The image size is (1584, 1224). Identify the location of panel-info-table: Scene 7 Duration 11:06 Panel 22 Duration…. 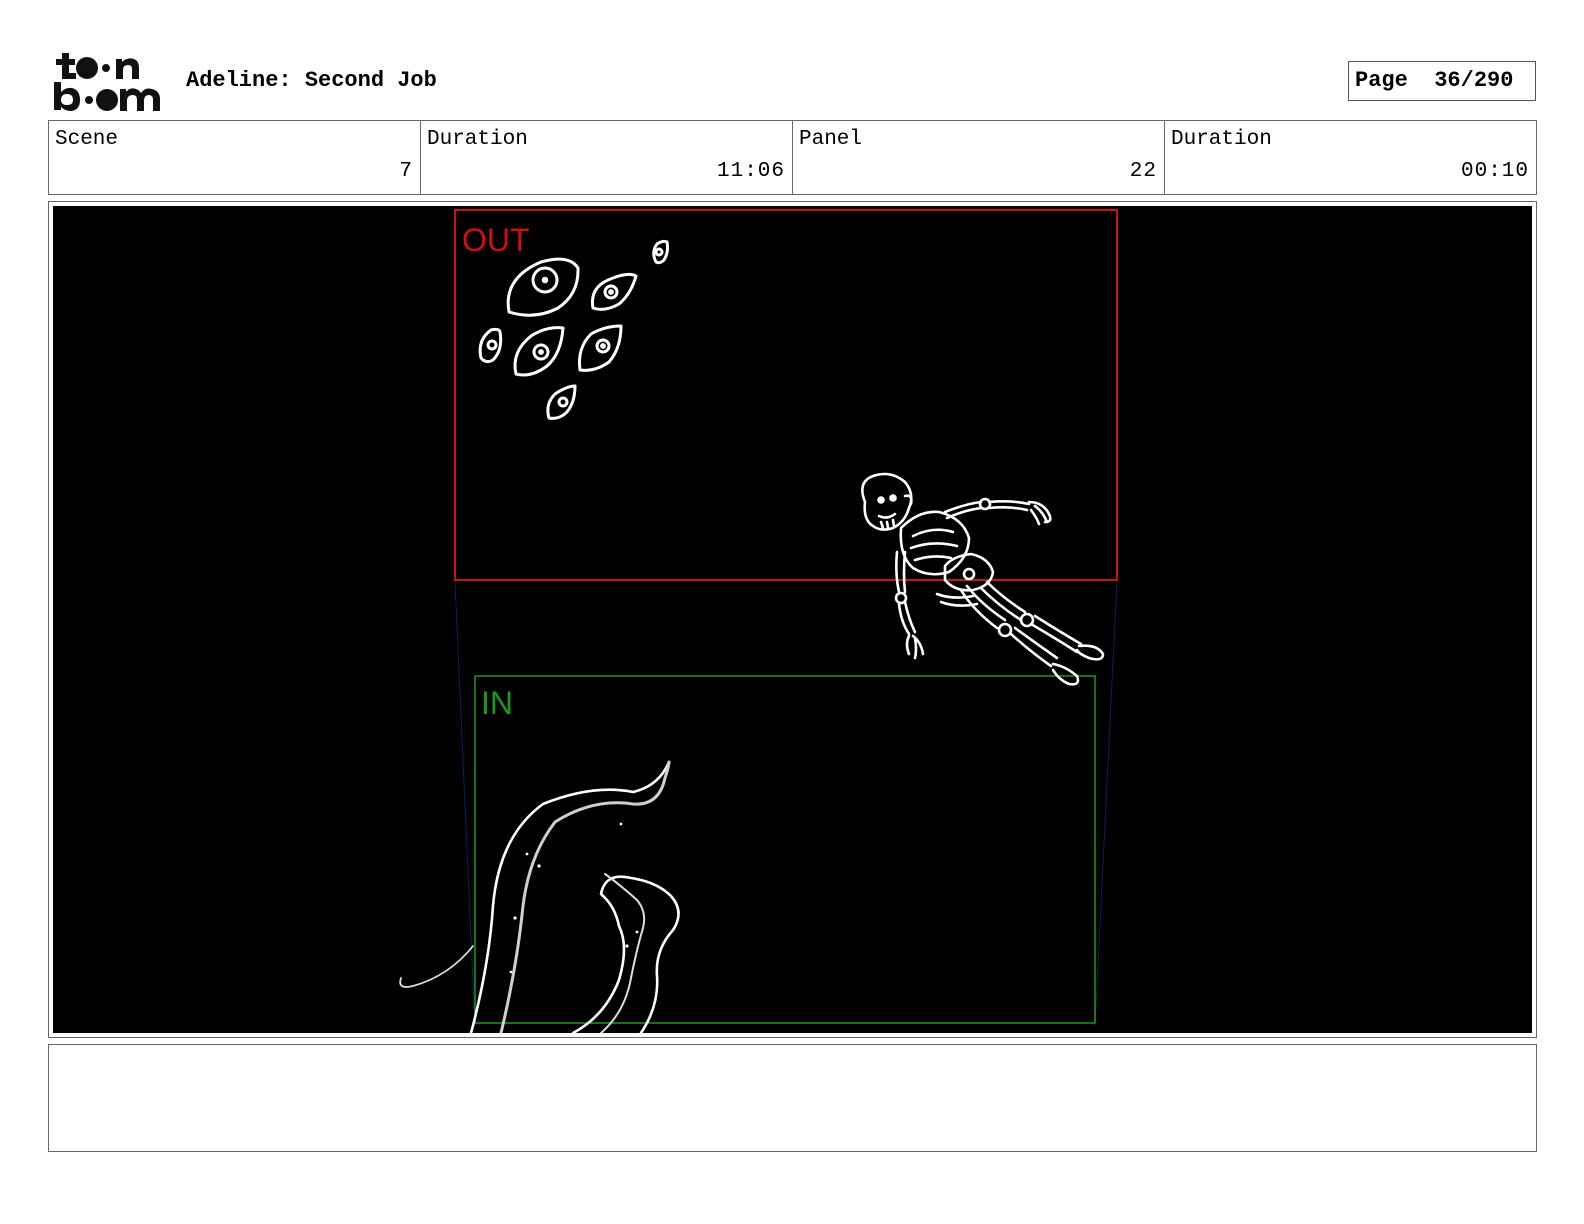
(792, 157).